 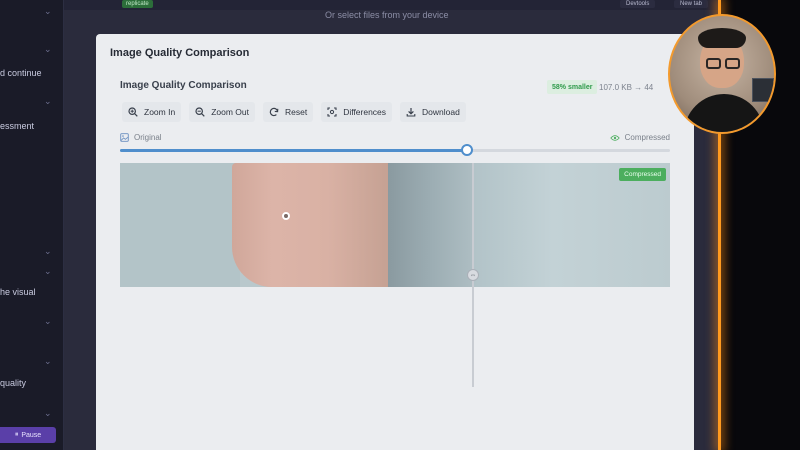 What do you see at coordinates (13, 383) in the screenshot?
I see `sidebar-item-label: quality` at bounding box center [13, 383].